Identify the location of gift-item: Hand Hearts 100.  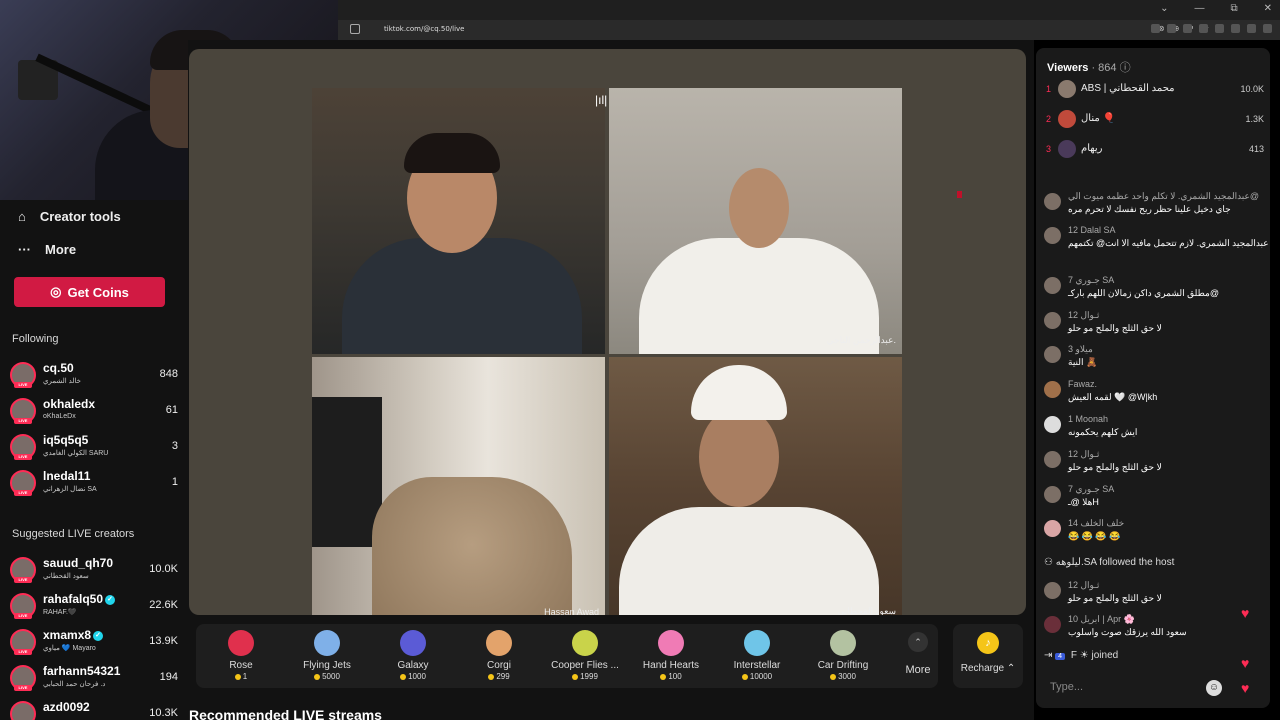
(671, 654).